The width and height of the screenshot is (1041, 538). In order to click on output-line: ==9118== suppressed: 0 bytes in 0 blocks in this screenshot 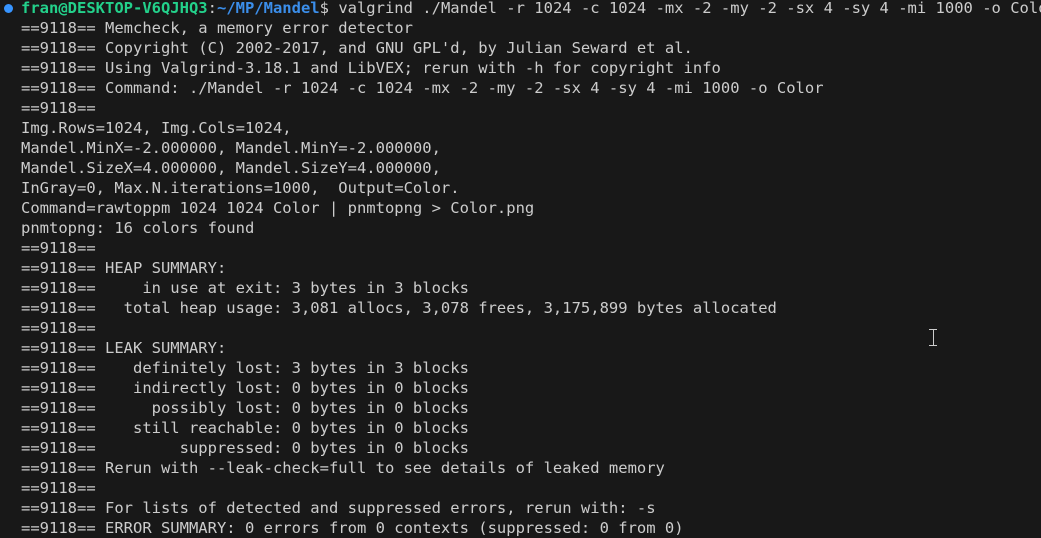, I will do `click(245, 448)`.